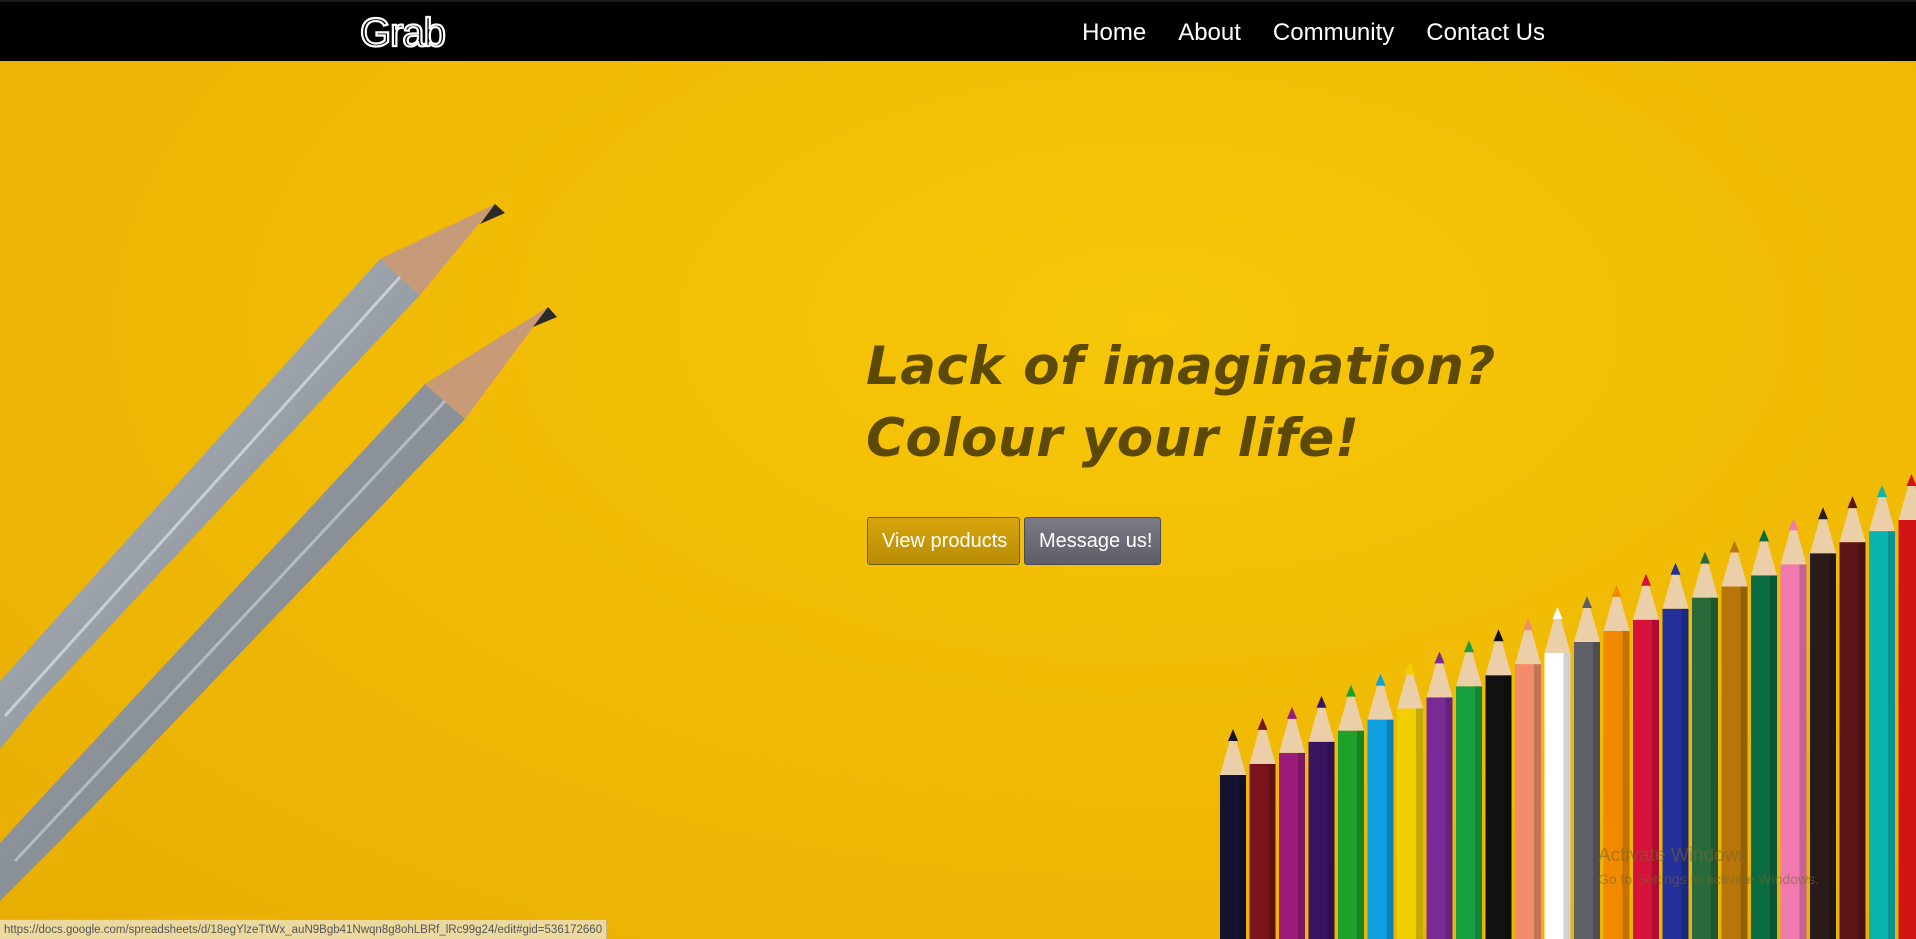  I want to click on headline-line-1: Lack of imagination?, so click(1181, 366).